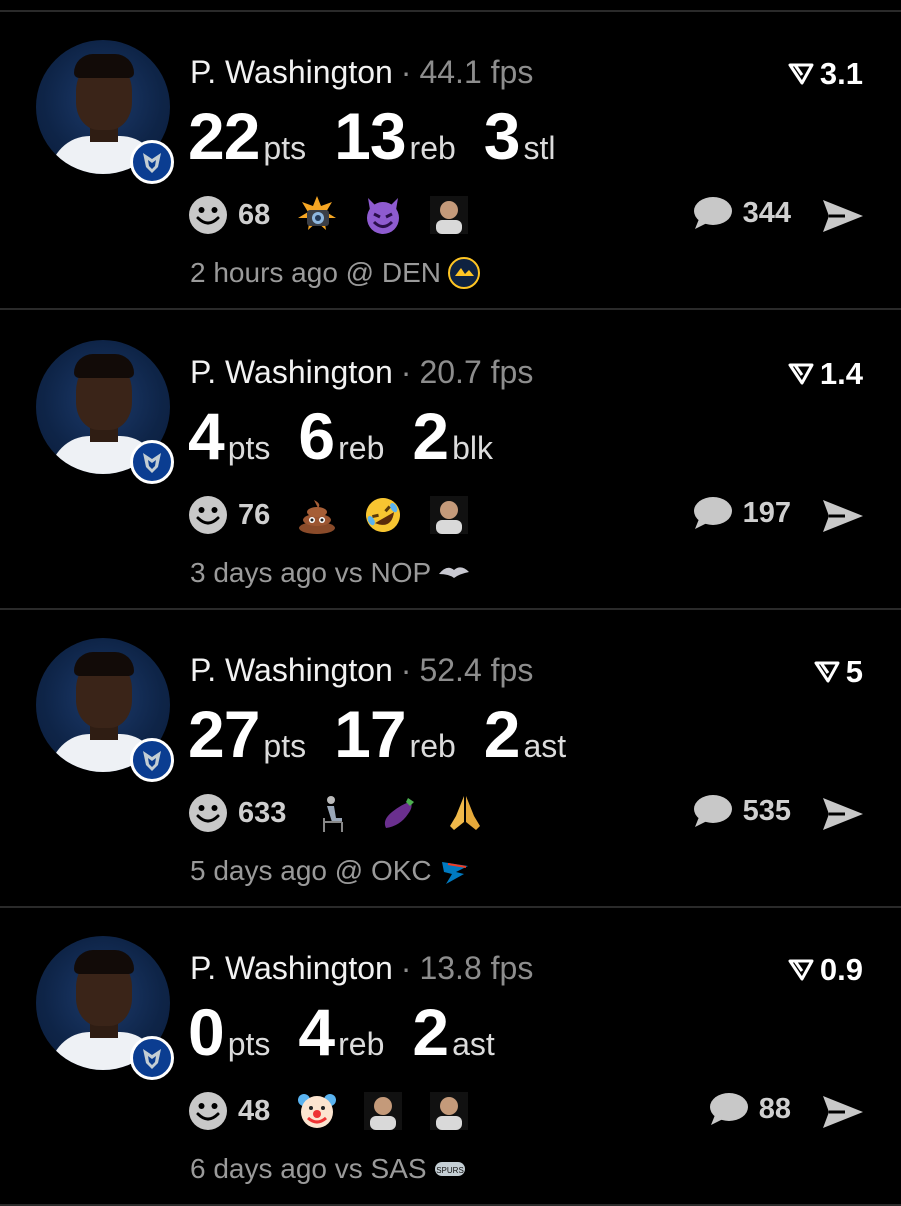 The image size is (901, 1206). I want to click on game-info: 5 days ago @ OKC, so click(331, 871).